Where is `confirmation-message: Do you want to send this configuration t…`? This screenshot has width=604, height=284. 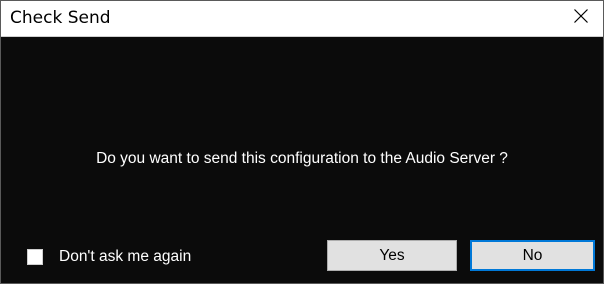 confirmation-message: Do you want to send this configuration t… is located at coordinates (302, 158).